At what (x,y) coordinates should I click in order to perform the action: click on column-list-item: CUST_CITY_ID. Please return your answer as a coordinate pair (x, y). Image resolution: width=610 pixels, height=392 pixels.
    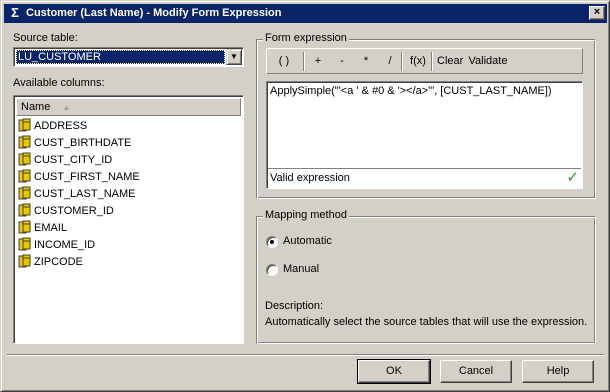
    Looking at the image, I should click on (65, 160).